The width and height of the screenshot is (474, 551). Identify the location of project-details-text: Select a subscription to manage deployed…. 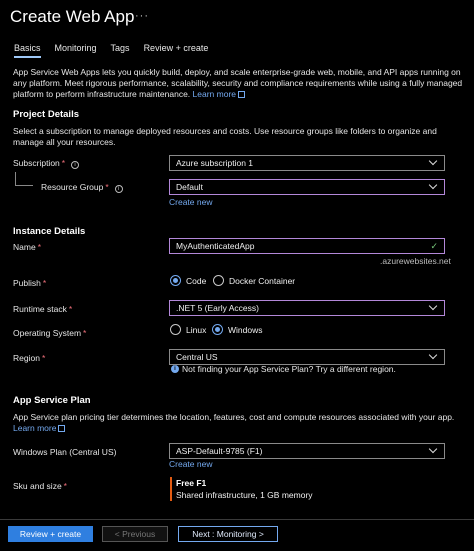
(225, 136).